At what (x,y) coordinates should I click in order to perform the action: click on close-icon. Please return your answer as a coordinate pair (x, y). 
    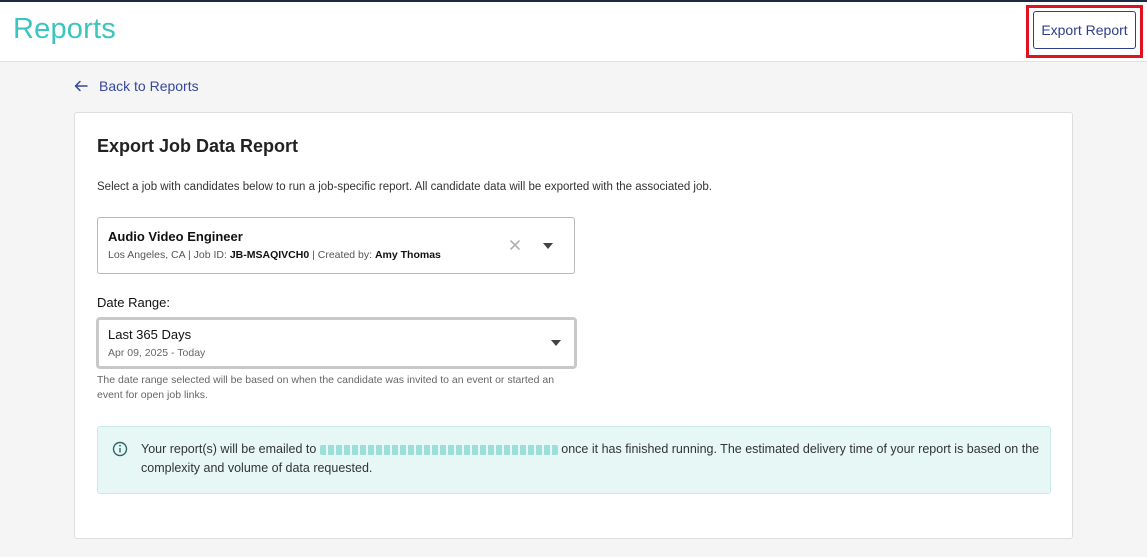
    Looking at the image, I should click on (515, 245).